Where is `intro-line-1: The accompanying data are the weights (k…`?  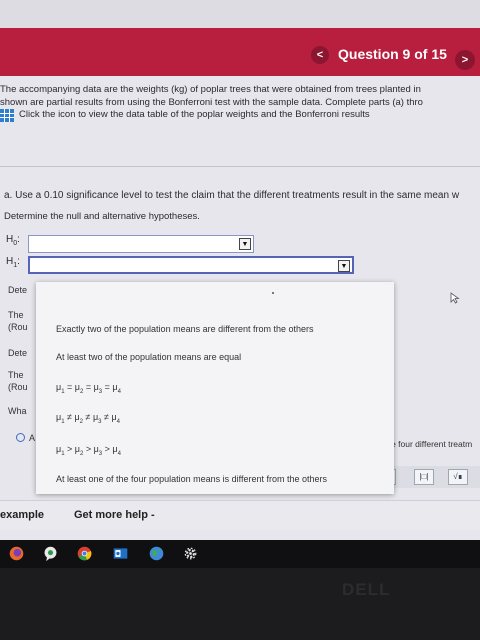
intro-line-1: The accompanying data are the weights (k… is located at coordinates (210, 89).